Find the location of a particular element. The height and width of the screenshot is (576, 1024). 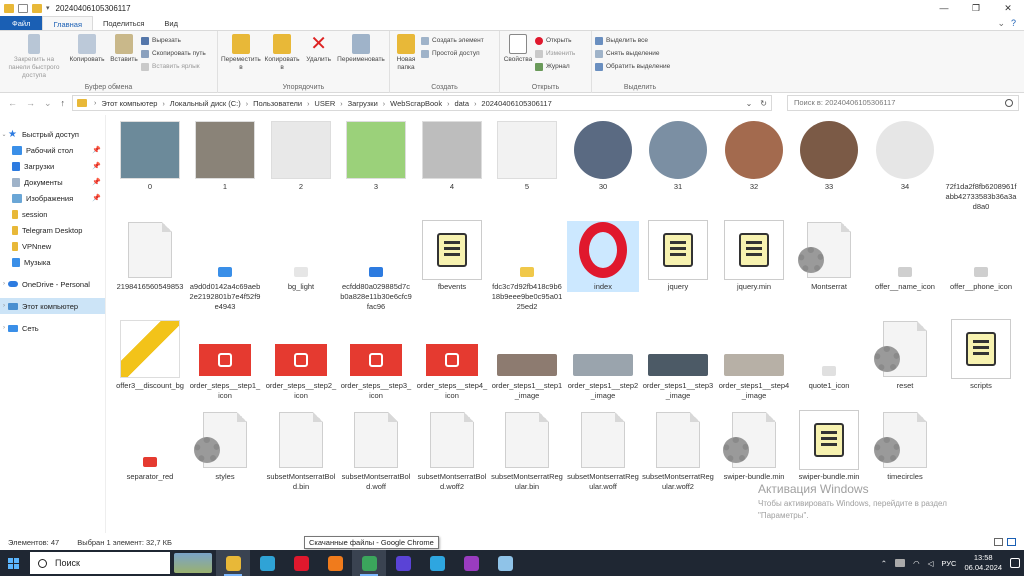

file-item: 32 is located at coordinates (754, 156).